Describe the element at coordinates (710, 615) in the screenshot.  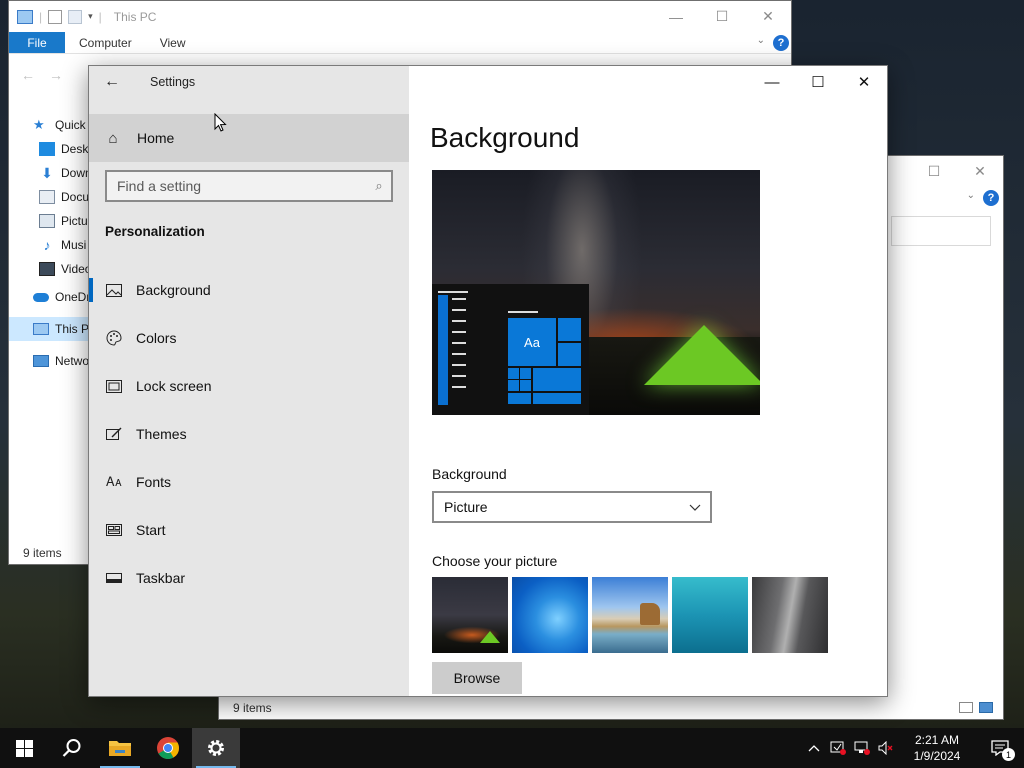
I see `picture-thumbnail-underwater` at that location.